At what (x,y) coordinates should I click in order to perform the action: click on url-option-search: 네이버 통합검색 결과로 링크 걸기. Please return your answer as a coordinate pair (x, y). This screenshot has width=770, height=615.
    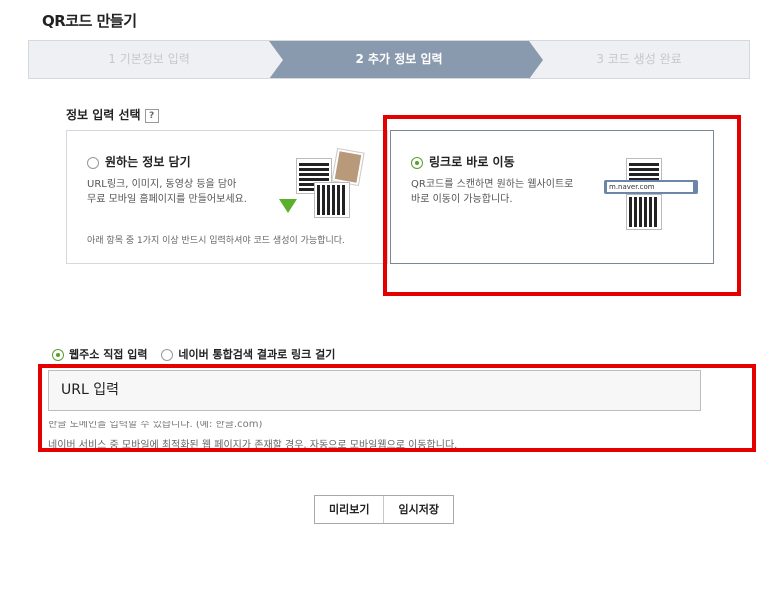
    Looking at the image, I should click on (248, 354).